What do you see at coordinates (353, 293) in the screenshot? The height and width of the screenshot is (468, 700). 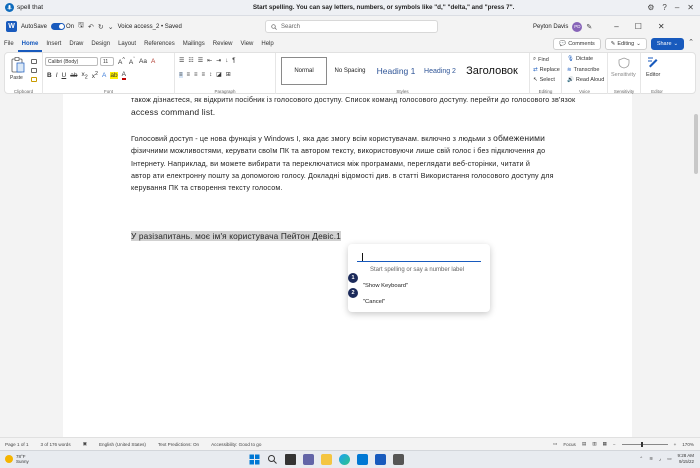 I see `number-badge-2: 2` at bounding box center [353, 293].